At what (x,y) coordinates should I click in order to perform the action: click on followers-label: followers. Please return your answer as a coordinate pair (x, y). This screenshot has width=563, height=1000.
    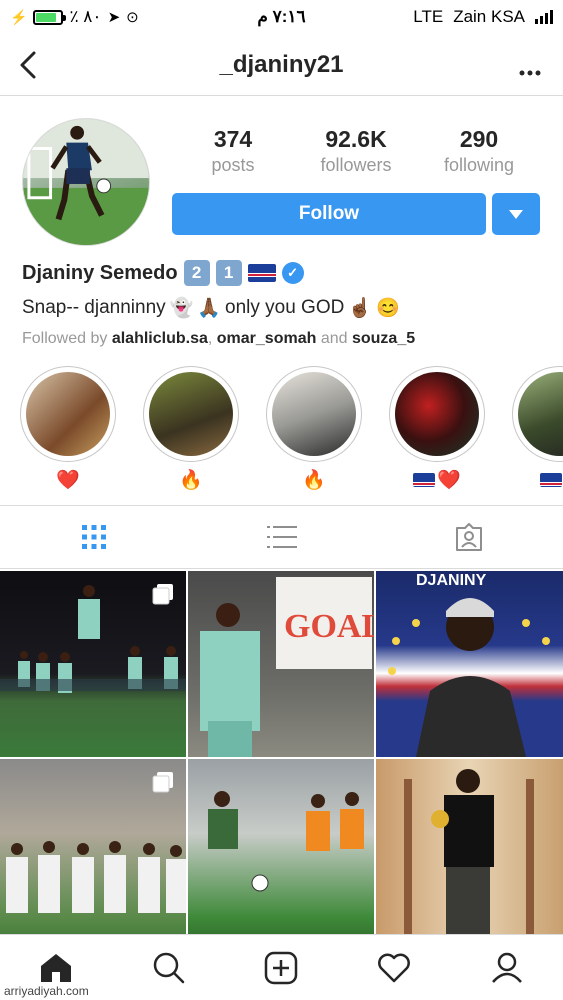
    Looking at the image, I should click on (356, 165).